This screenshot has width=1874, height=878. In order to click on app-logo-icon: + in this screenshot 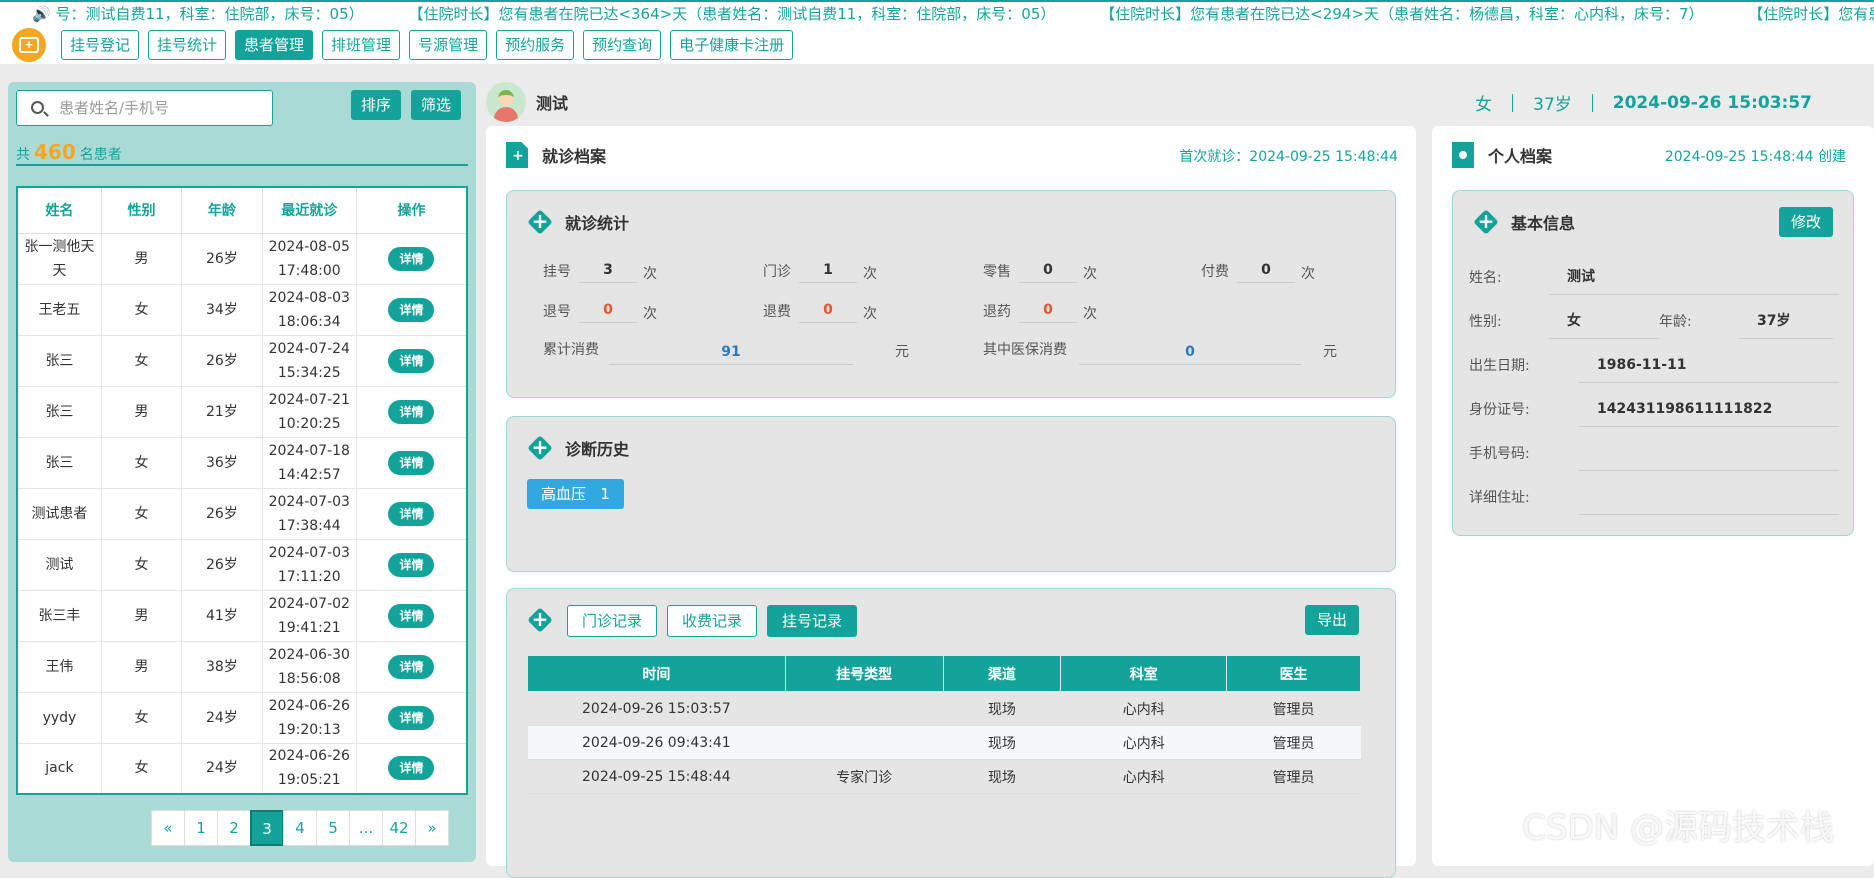, I will do `click(29, 45)`.